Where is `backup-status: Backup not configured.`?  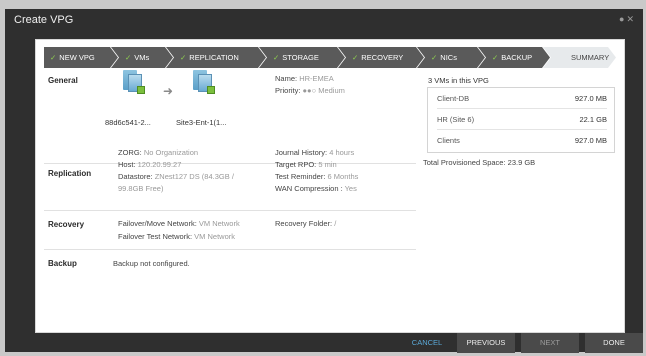
backup-status: Backup not configured. is located at coordinates (151, 263).